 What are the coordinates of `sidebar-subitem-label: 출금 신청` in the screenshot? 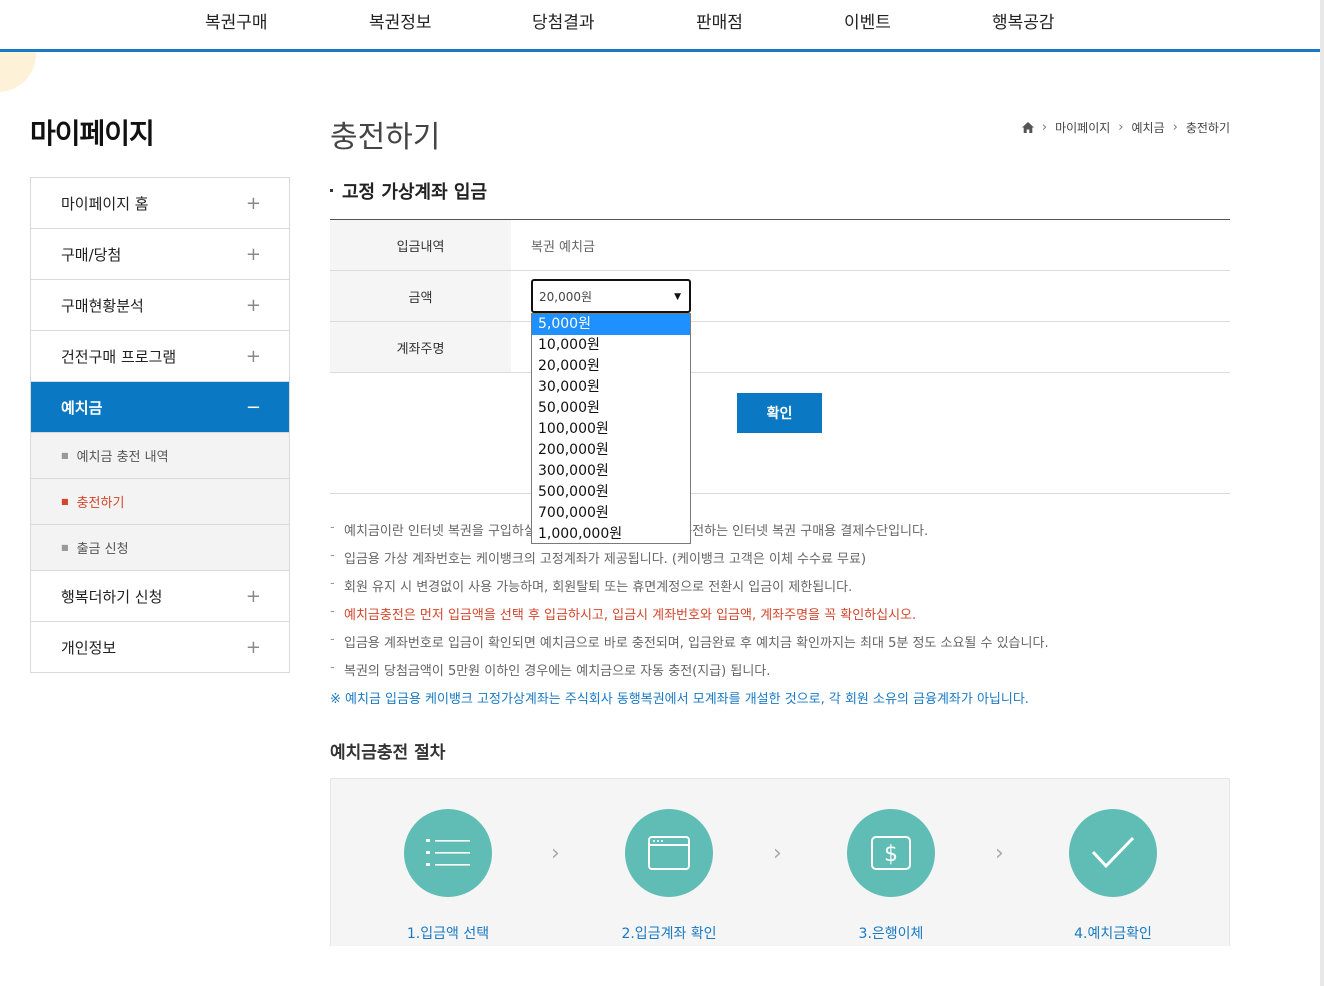 It's located at (102, 549).